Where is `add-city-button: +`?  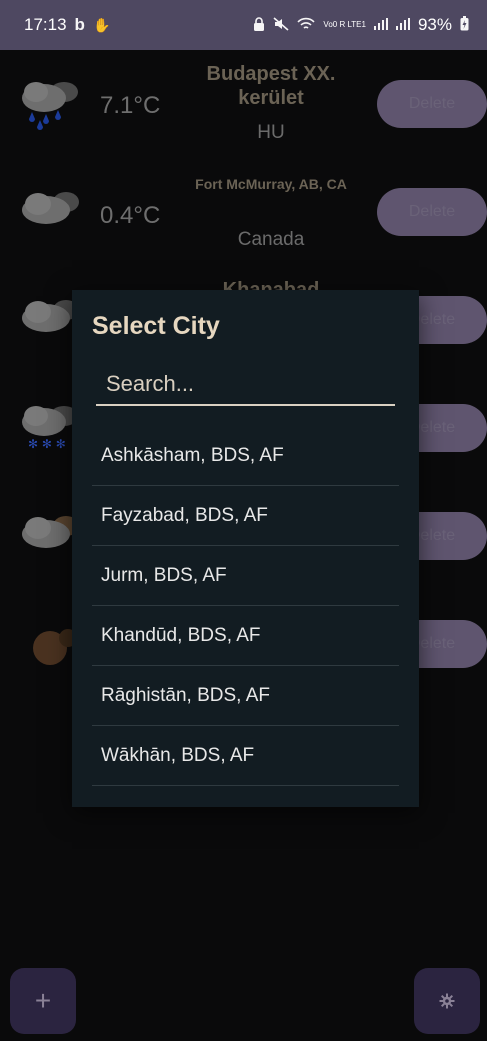 add-city-button: + is located at coordinates (43, 1001).